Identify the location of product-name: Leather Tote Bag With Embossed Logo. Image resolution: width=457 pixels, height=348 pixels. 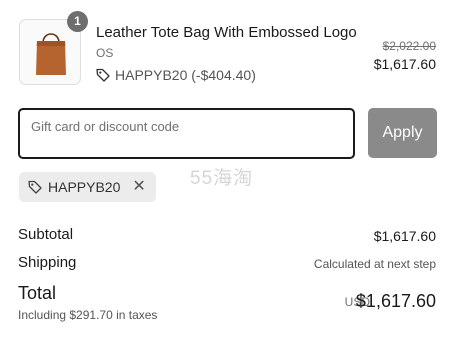
(226, 32).